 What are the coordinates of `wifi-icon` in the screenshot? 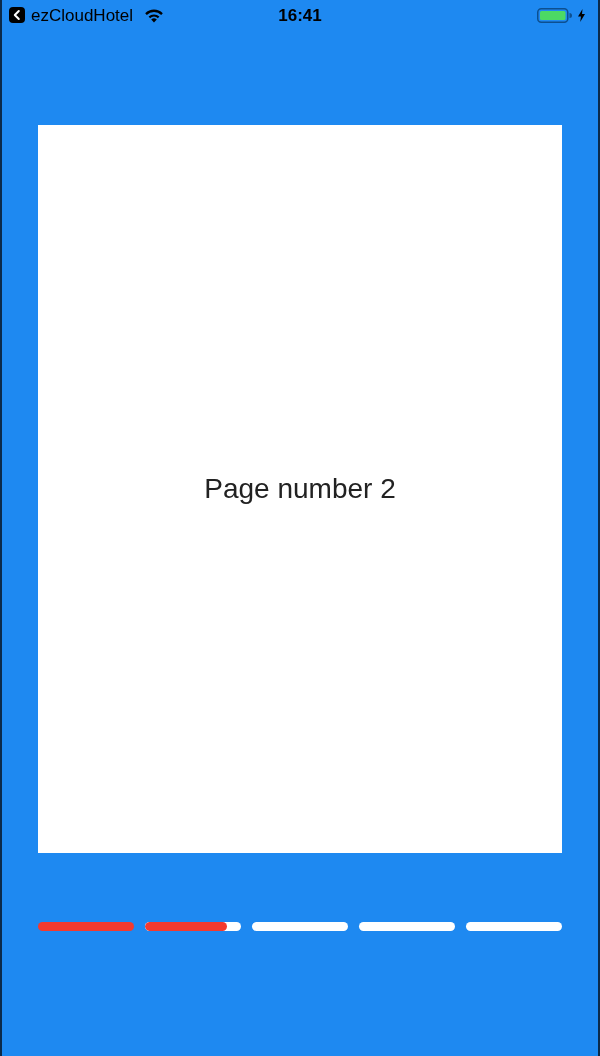 It's located at (154, 15).